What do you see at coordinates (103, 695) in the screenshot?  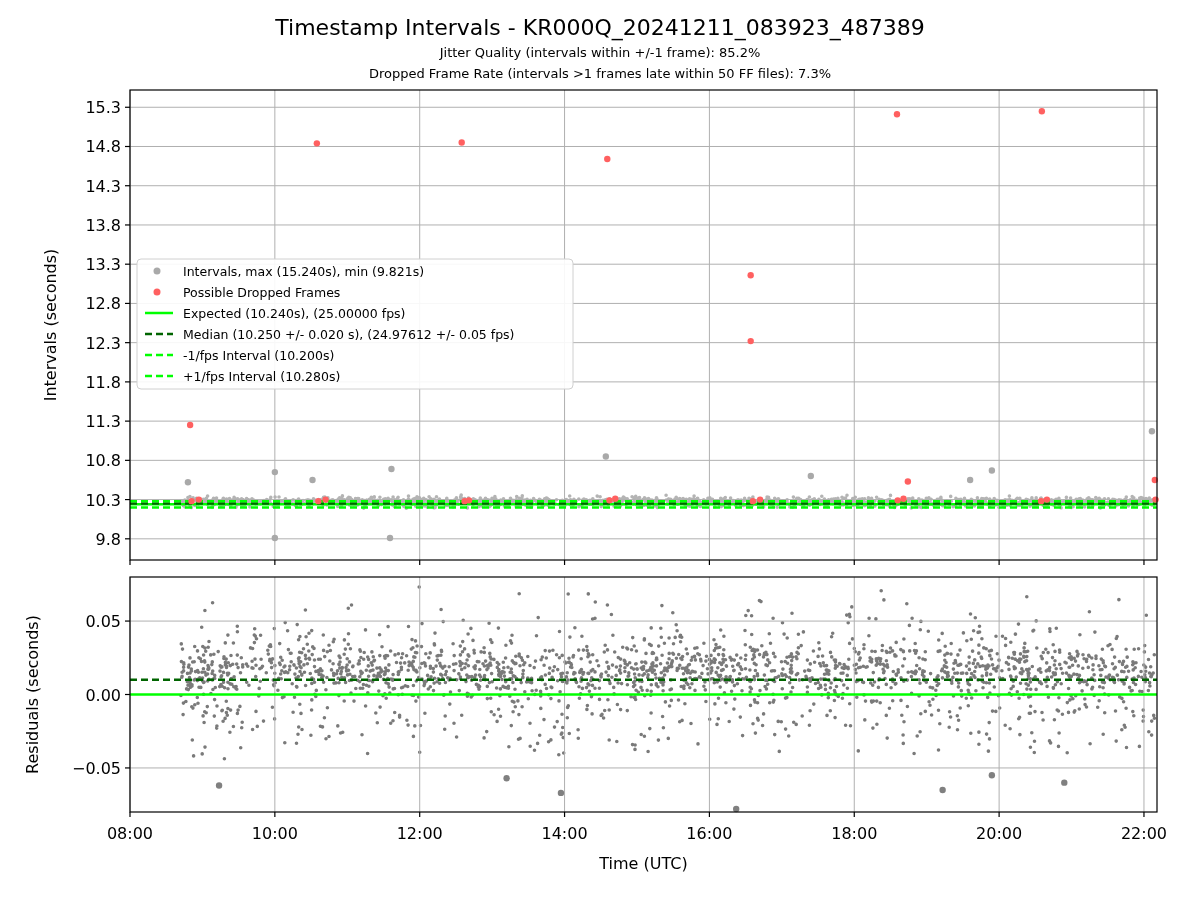 I see `y-tick-label: 0.00` at bounding box center [103, 695].